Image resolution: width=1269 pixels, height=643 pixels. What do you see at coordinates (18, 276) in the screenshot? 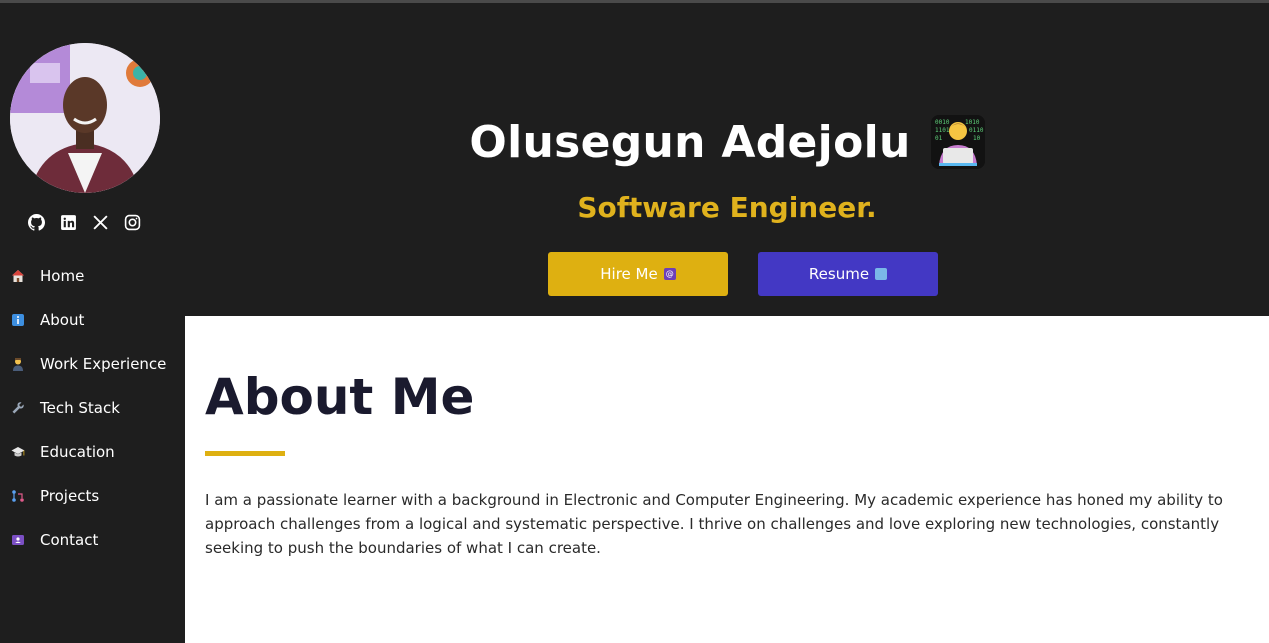
I see `home-icon` at bounding box center [18, 276].